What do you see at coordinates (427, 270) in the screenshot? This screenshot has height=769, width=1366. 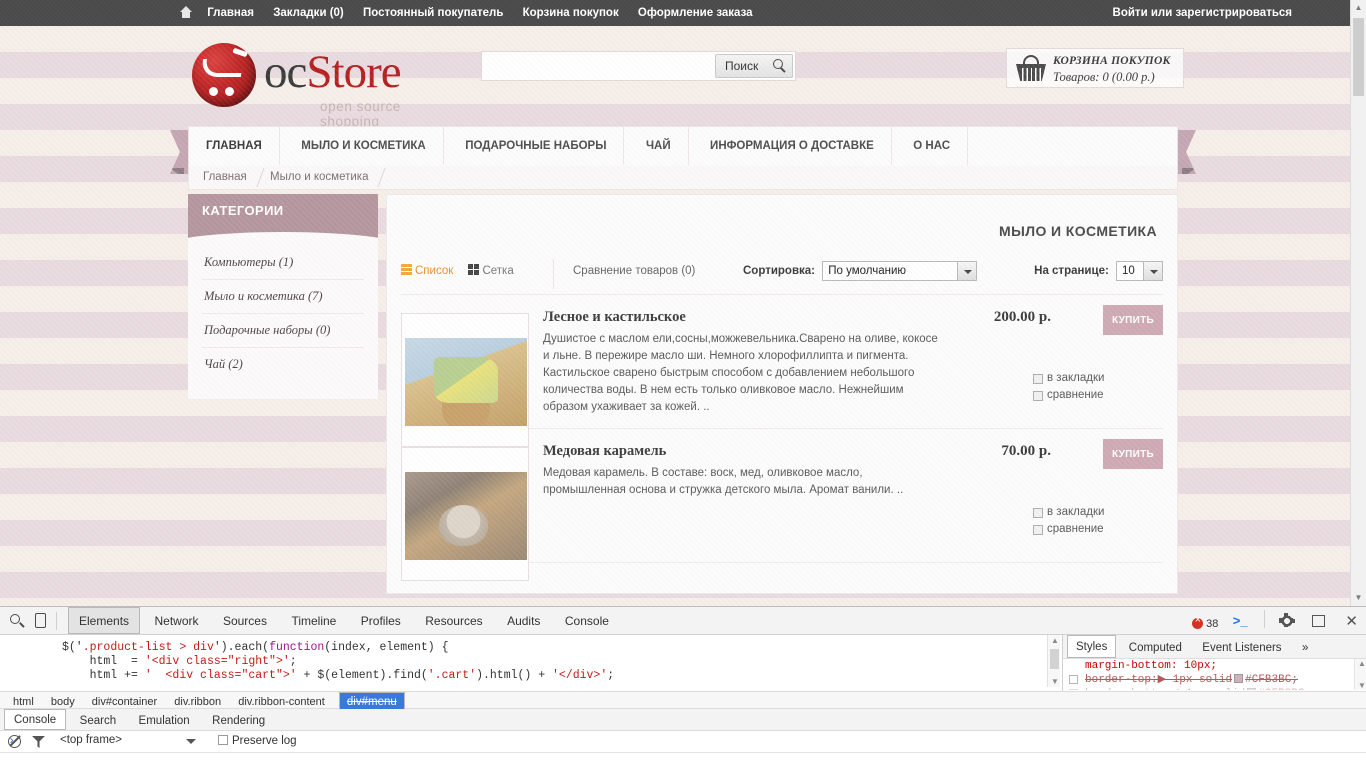 I see `view-list-button: Список` at bounding box center [427, 270].